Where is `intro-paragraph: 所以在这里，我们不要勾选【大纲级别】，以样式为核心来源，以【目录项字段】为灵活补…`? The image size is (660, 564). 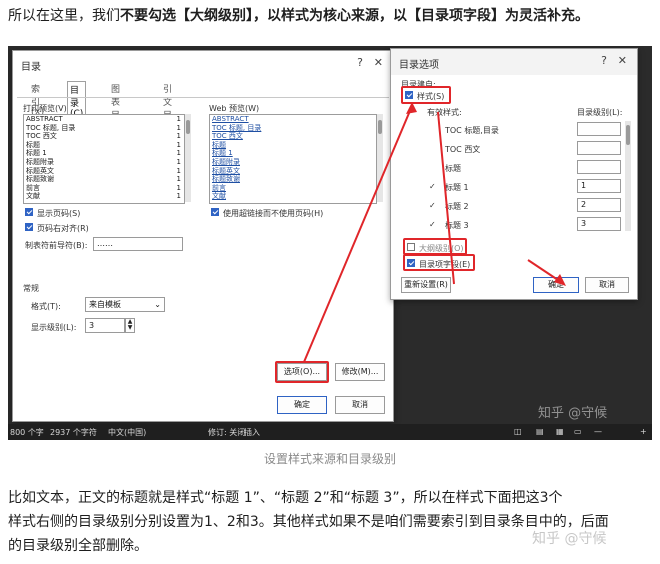 intro-paragraph: 所以在这里，我们不要勾选【大纲级别】，以样式为核心来源，以【目录项字段】为灵活补… is located at coordinates (298, 16).